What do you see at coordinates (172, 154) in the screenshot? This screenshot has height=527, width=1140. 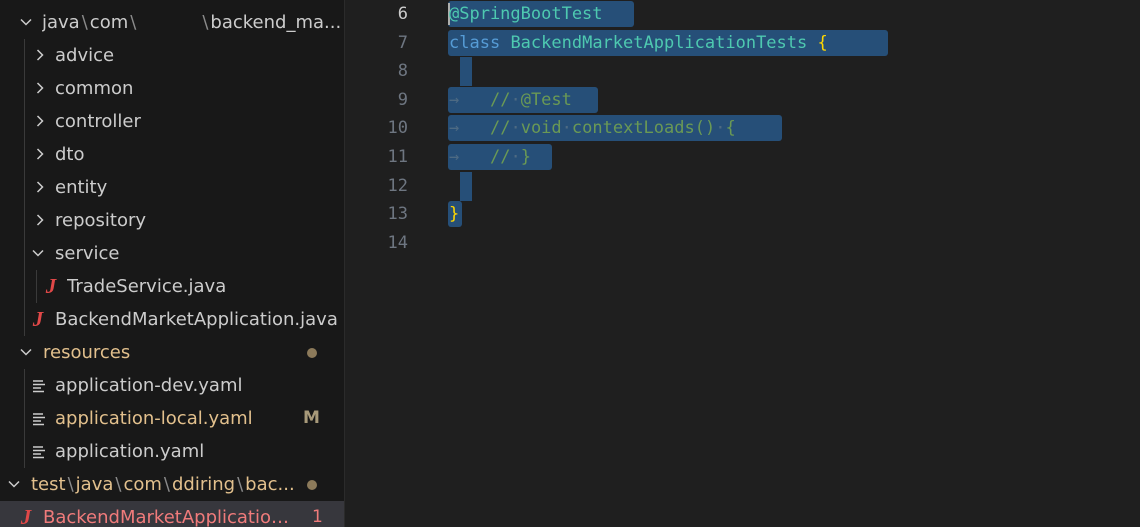 I see `tree-folder-dto: dto` at bounding box center [172, 154].